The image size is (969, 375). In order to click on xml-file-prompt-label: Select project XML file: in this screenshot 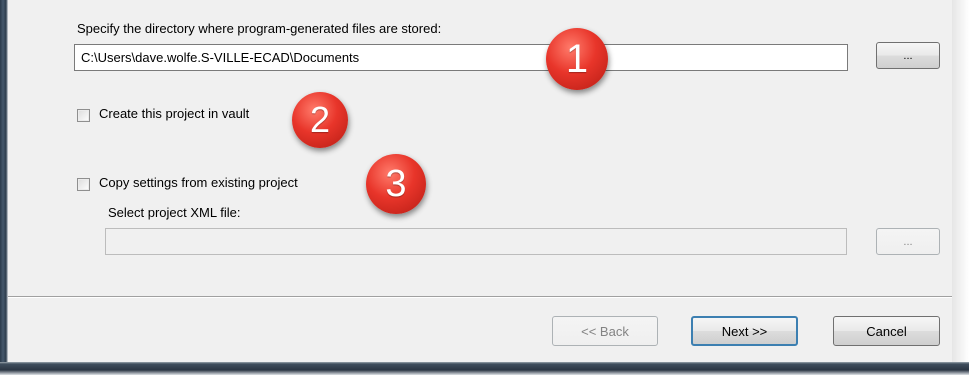, I will do `click(174, 212)`.